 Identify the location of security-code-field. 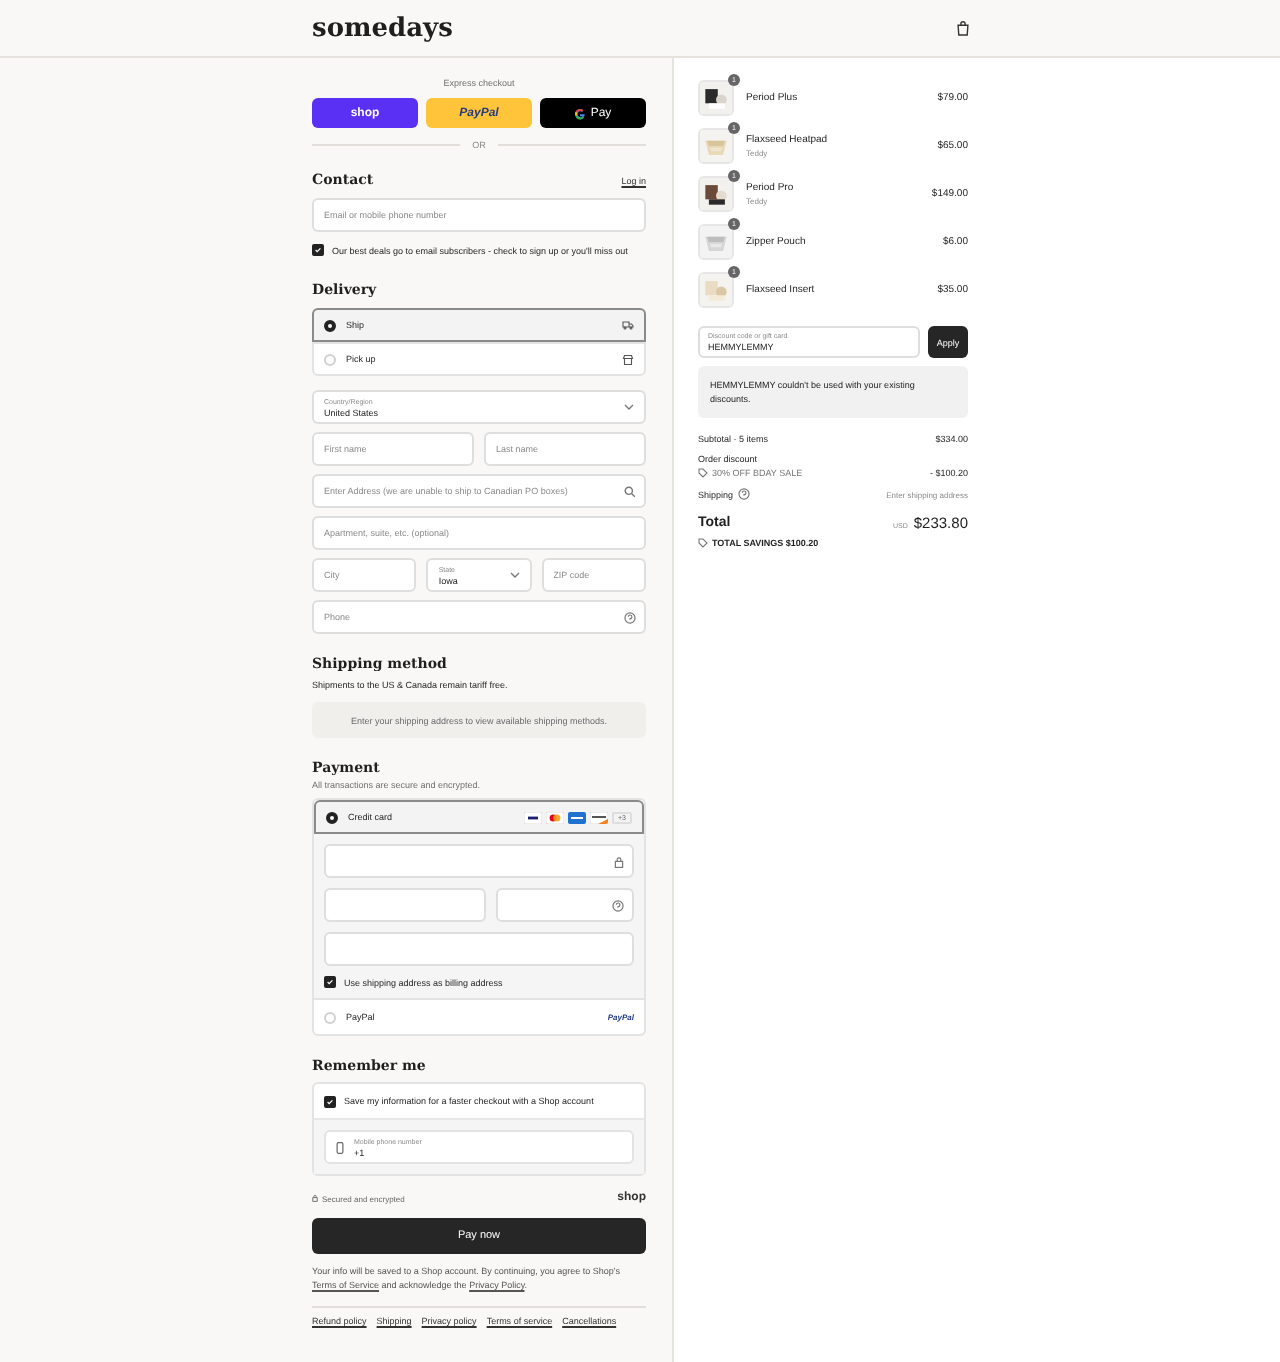
(565, 905).